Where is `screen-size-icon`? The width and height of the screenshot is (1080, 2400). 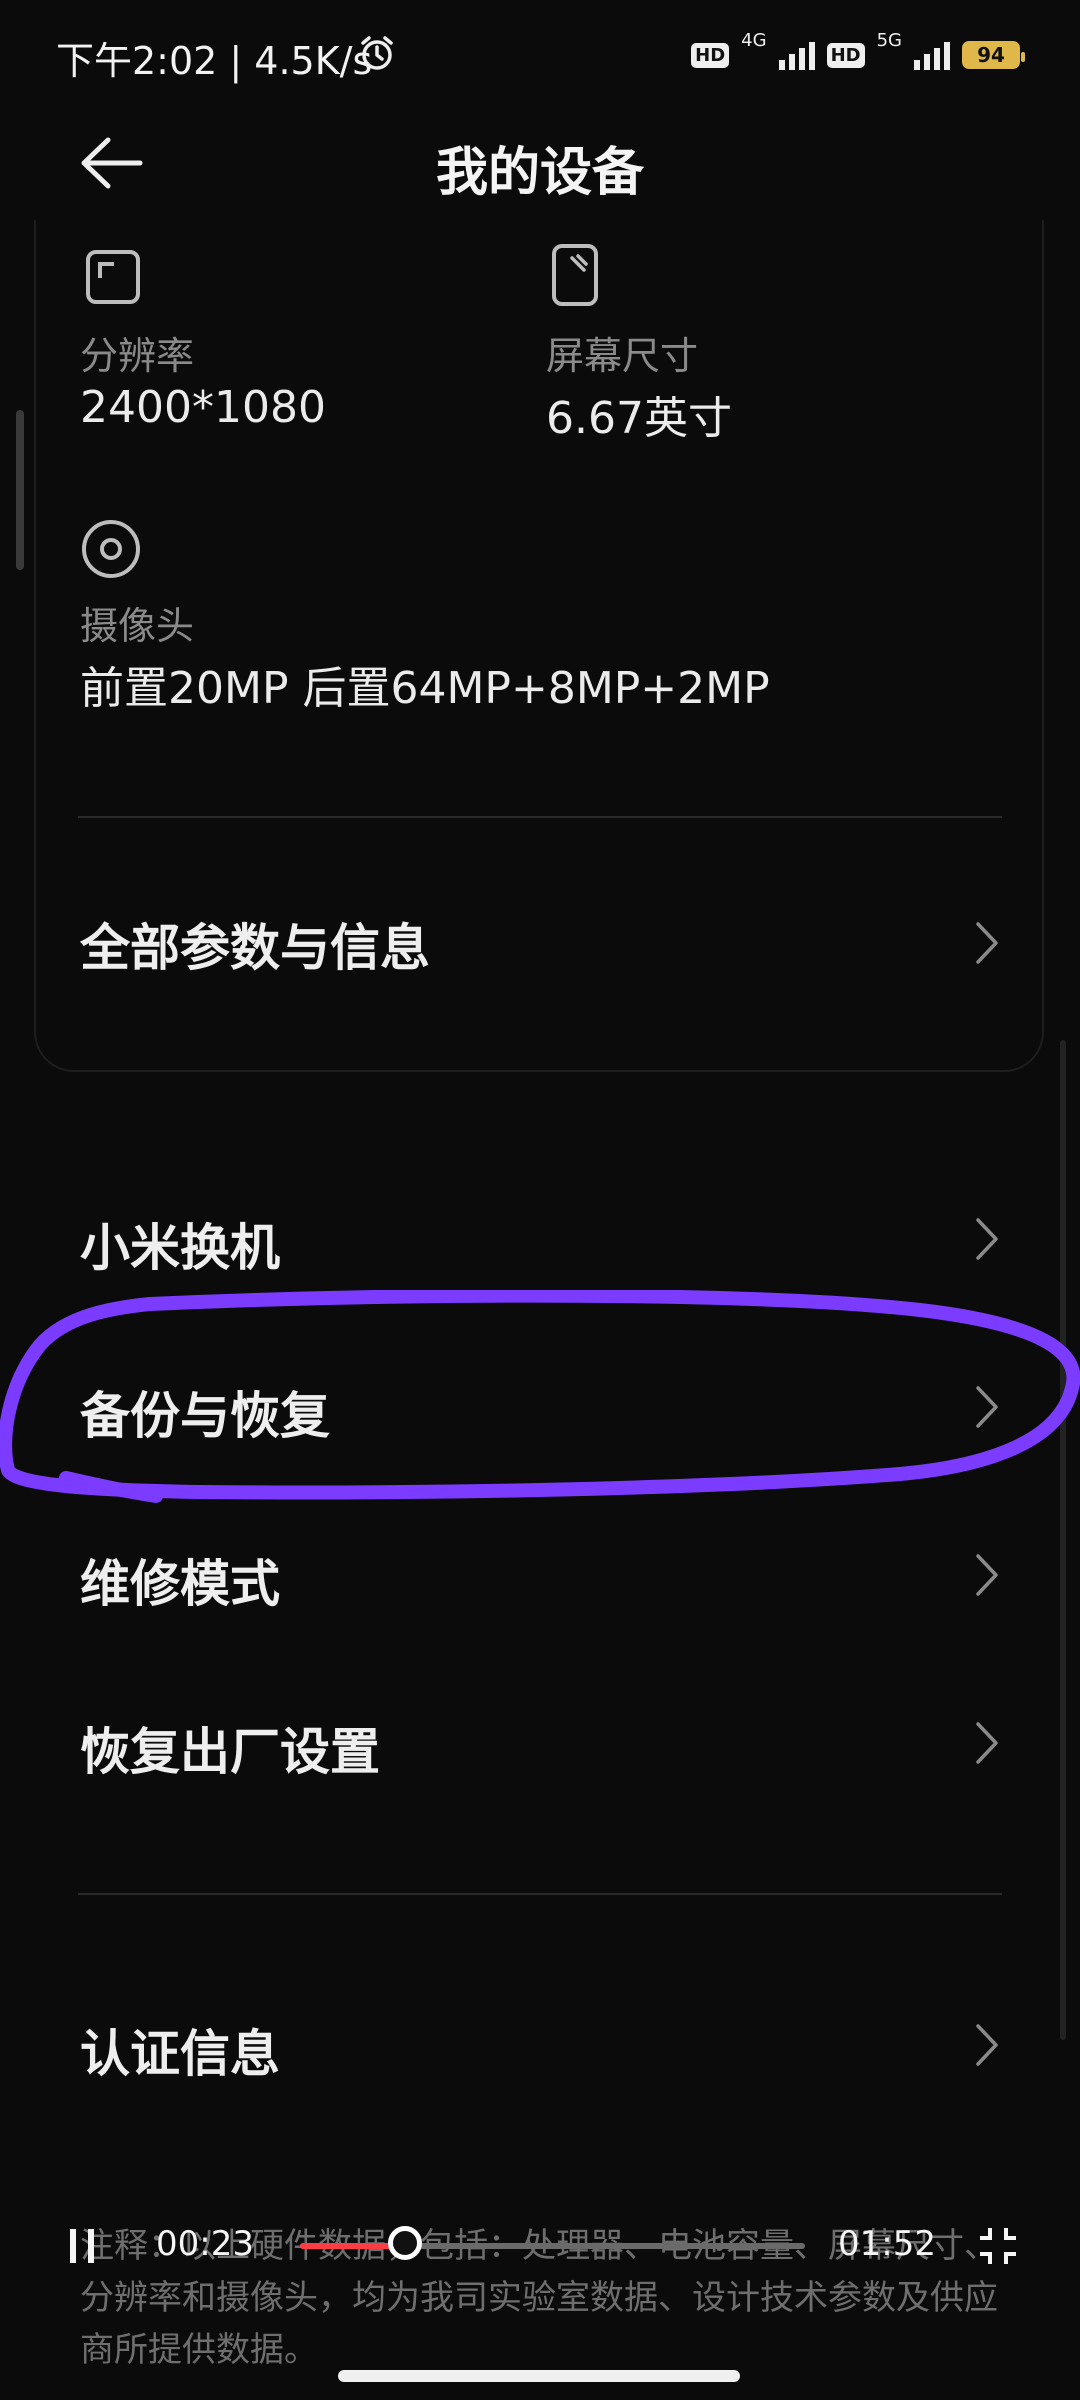 screen-size-icon is located at coordinates (575, 275).